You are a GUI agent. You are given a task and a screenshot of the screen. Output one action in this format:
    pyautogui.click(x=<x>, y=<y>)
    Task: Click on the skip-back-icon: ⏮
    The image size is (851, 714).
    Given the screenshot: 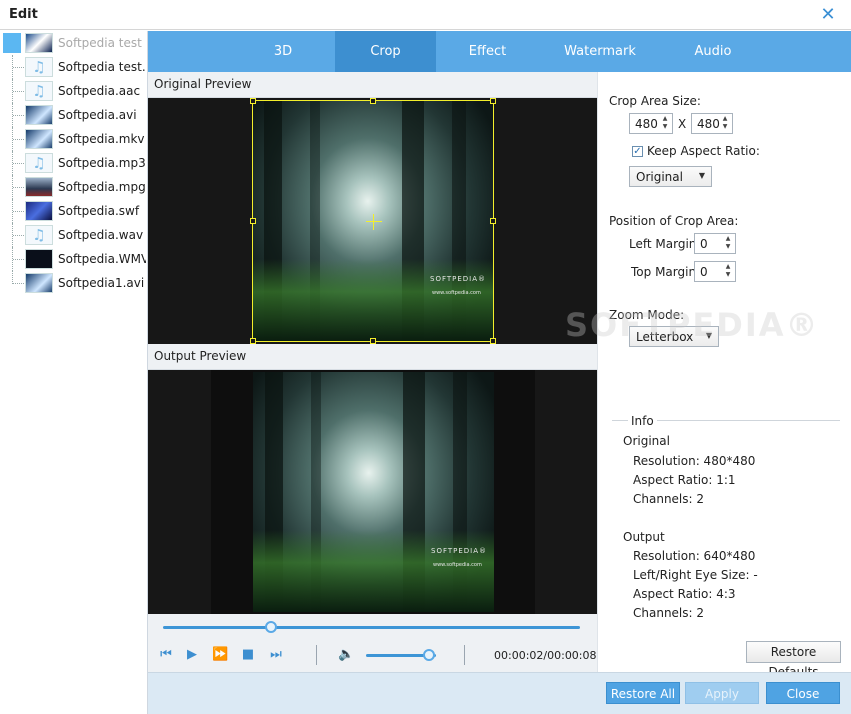 What is the action you would take?
    pyautogui.click(x=166, y=655)
    